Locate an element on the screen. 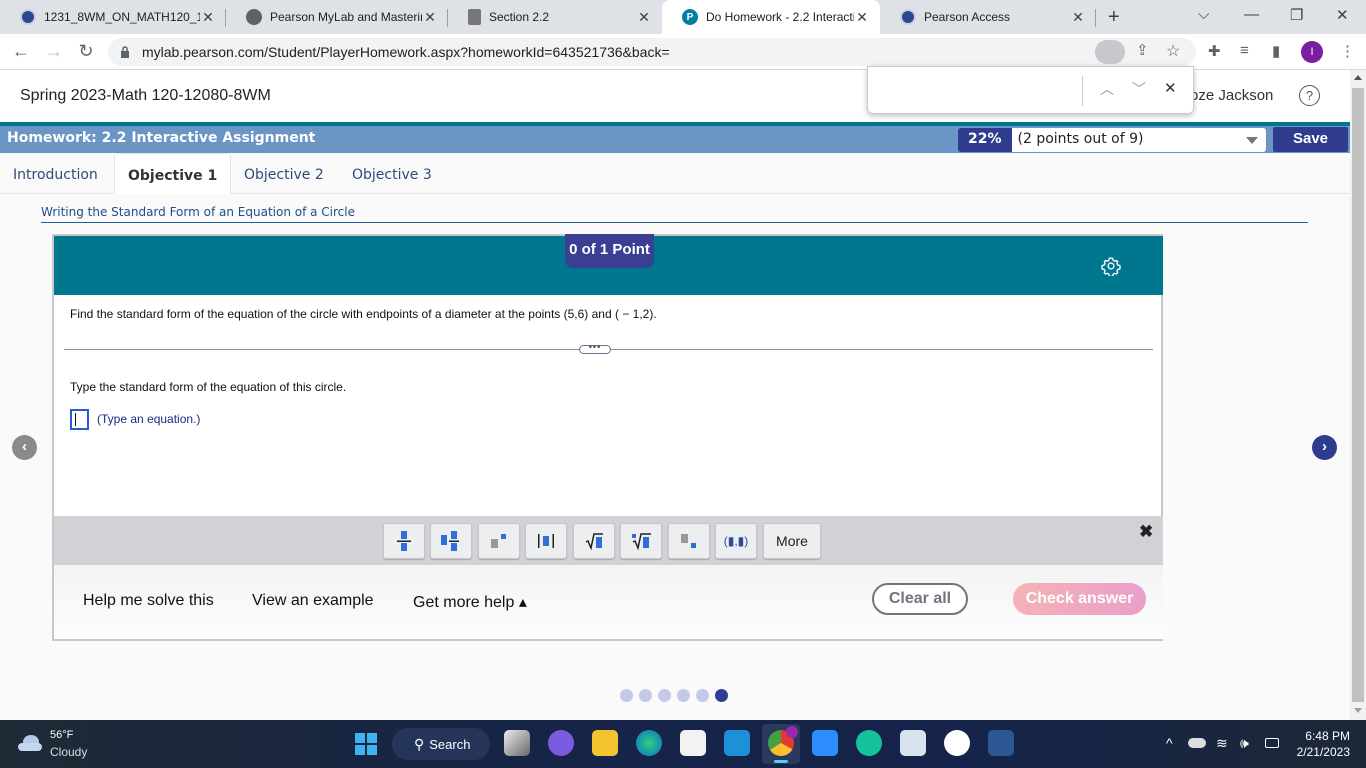 The width and height of the screenshot is (1366, 768). file-explorer-icon is located at coordinates (605, 743).